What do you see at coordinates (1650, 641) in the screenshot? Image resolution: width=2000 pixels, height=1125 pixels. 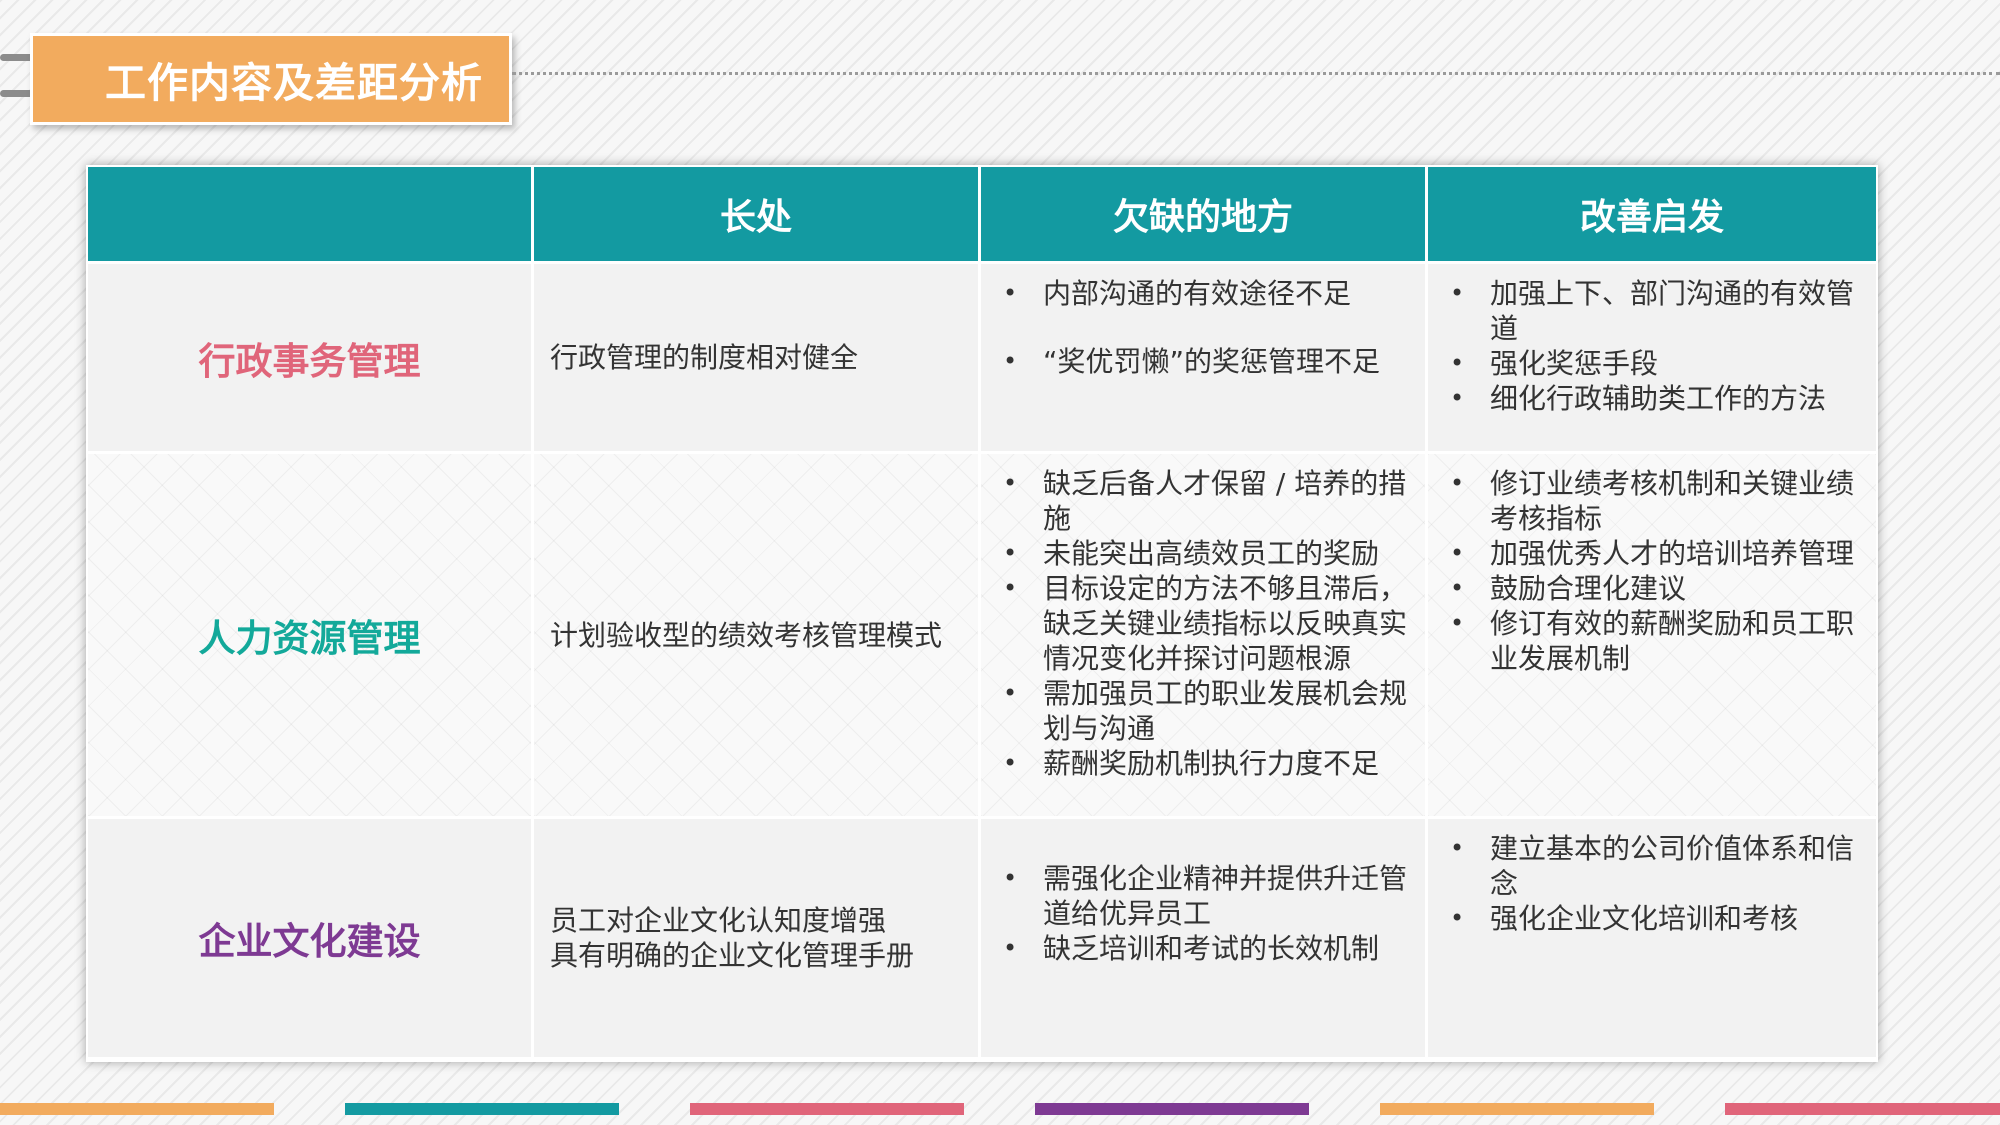 I see `list-item: 修订有效的薪酬奖励和员工职业发展机制` at bounding box center [1650, 641].